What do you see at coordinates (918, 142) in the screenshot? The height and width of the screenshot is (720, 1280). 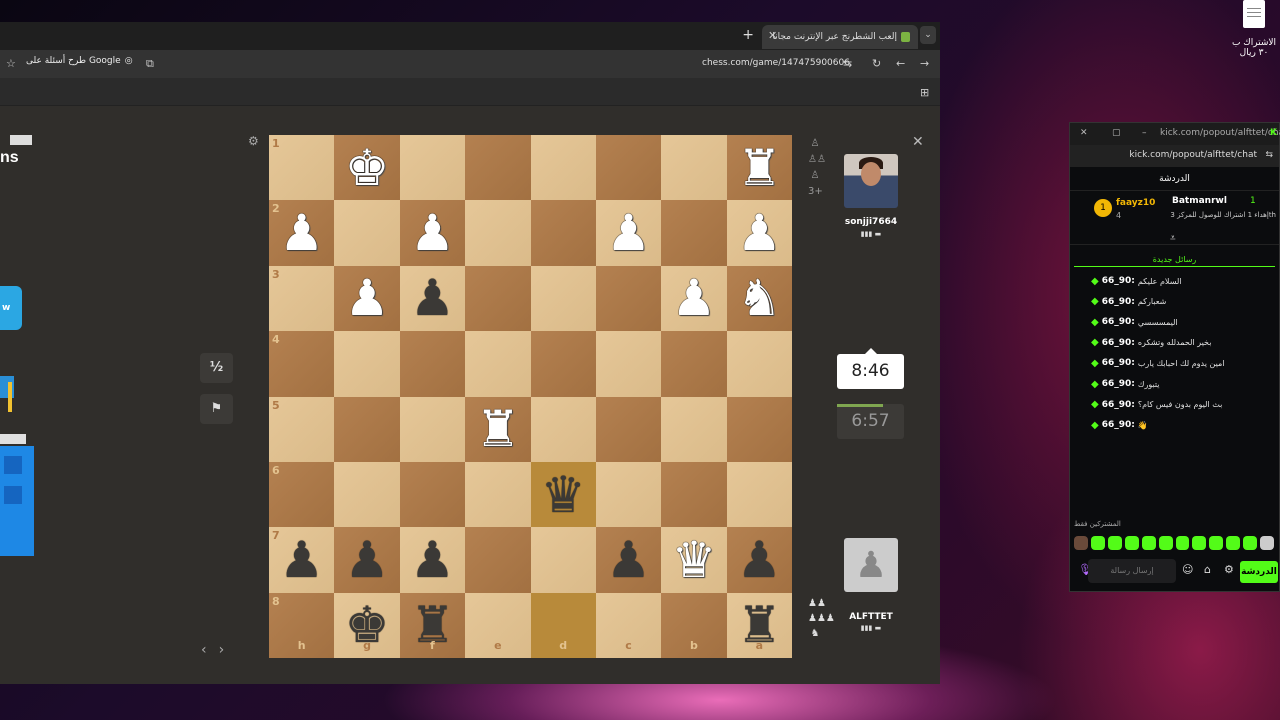 I see `close-panel-icon: ✕` at bounding box center [918, 142].